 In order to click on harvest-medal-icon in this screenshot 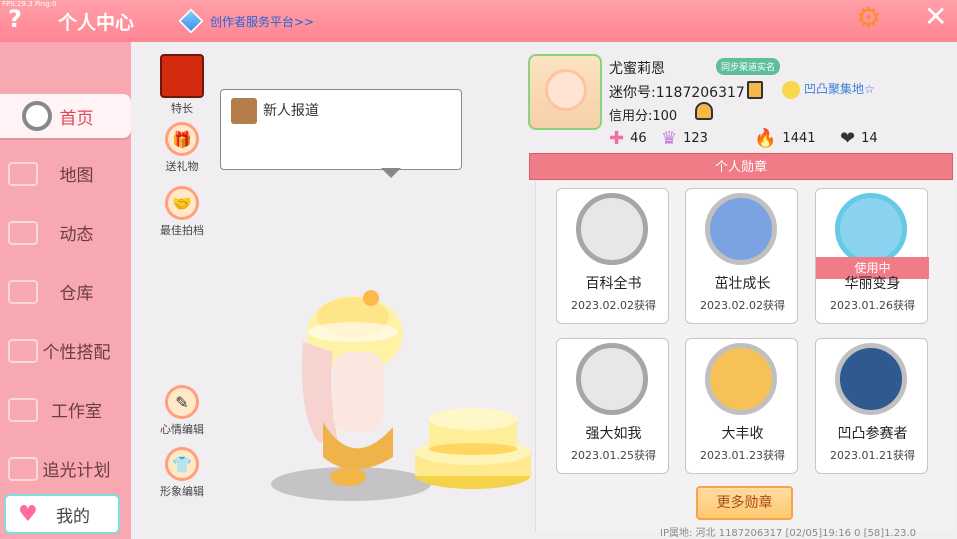, I will do `click(741, 379)`.